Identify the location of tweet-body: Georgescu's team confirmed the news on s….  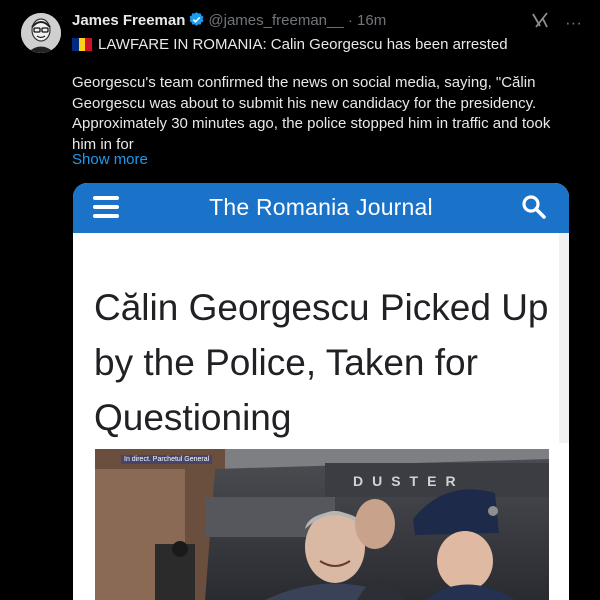
(311, 113).